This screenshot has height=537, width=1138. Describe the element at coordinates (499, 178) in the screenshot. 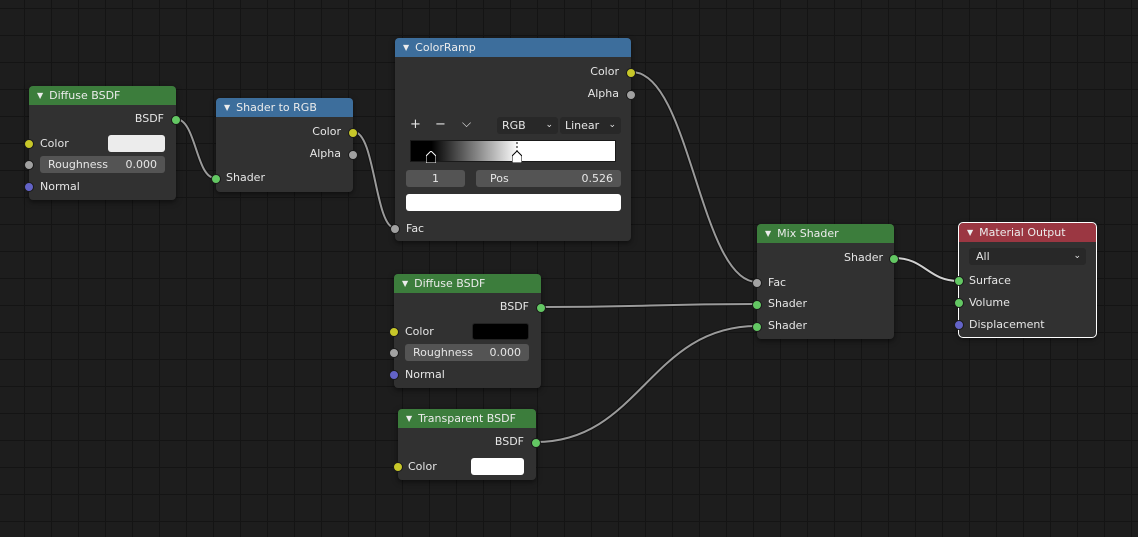

I see `stop-position-label: Pos` at that location.